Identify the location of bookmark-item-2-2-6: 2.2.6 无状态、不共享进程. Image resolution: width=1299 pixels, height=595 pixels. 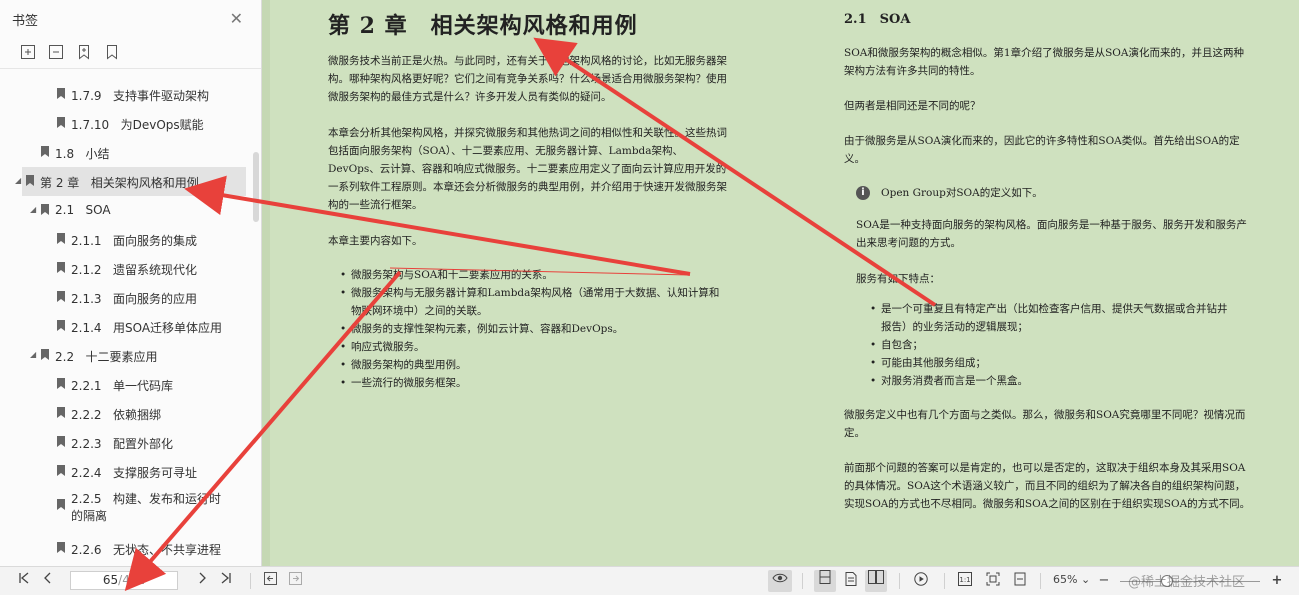
(125, 548).